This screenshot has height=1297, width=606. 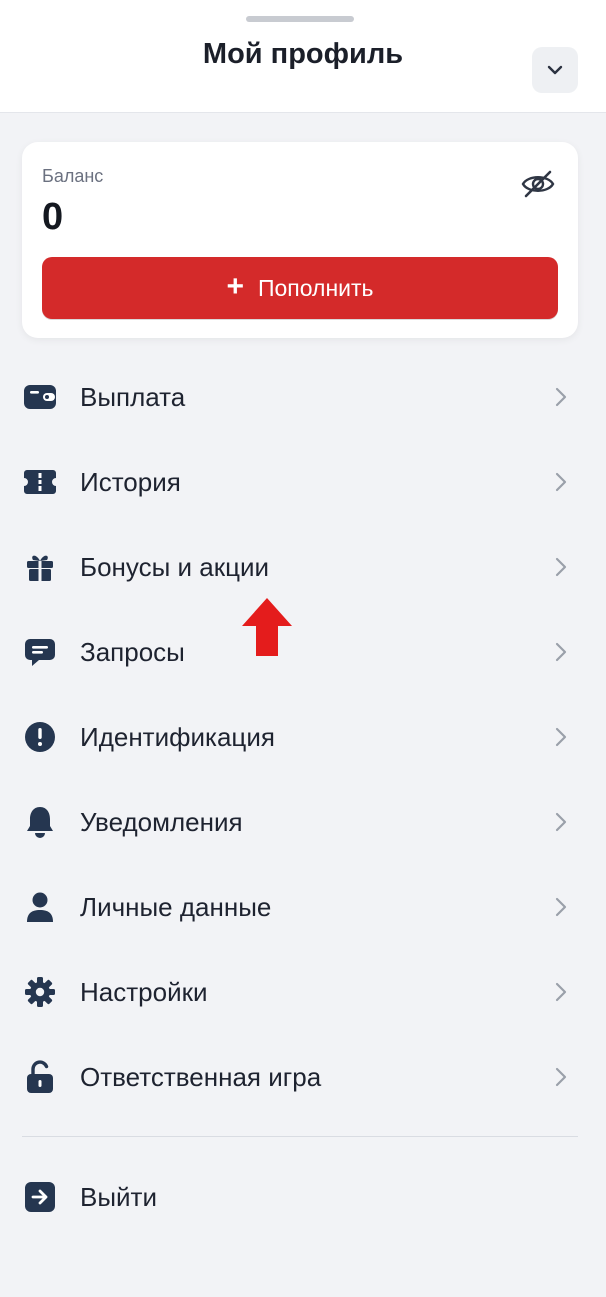 I want to click on menu-item-settings: Настройки, so click(x=303, y=992).